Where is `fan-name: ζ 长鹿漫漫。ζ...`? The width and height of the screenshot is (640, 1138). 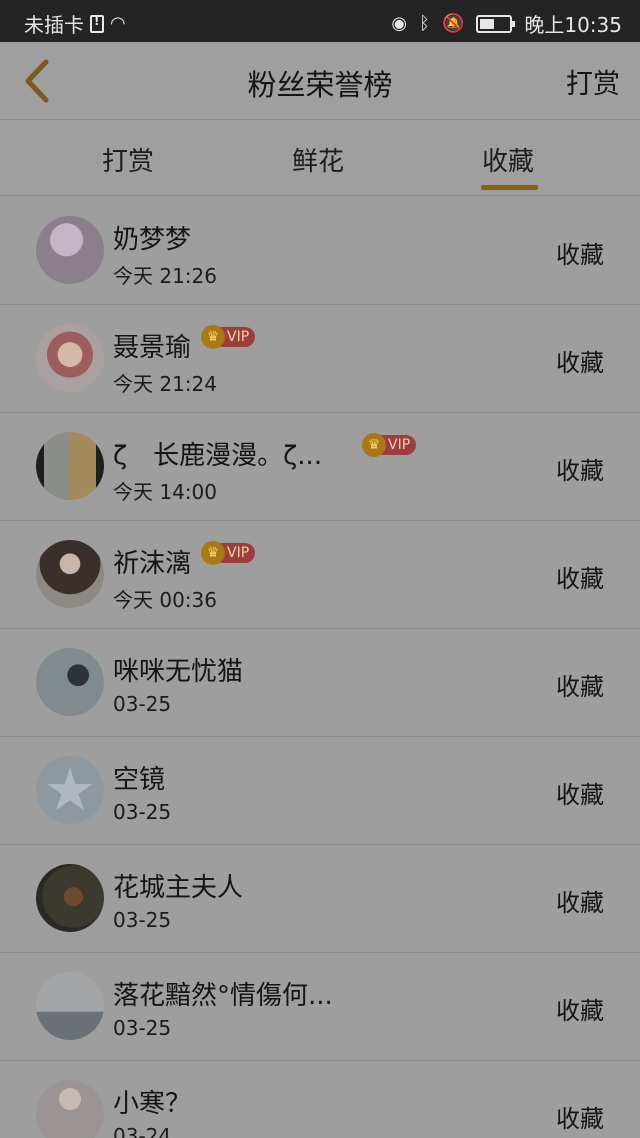
fan-name: ζ 长鹿漫漫。ζ... is located at coordinates (218, 456).